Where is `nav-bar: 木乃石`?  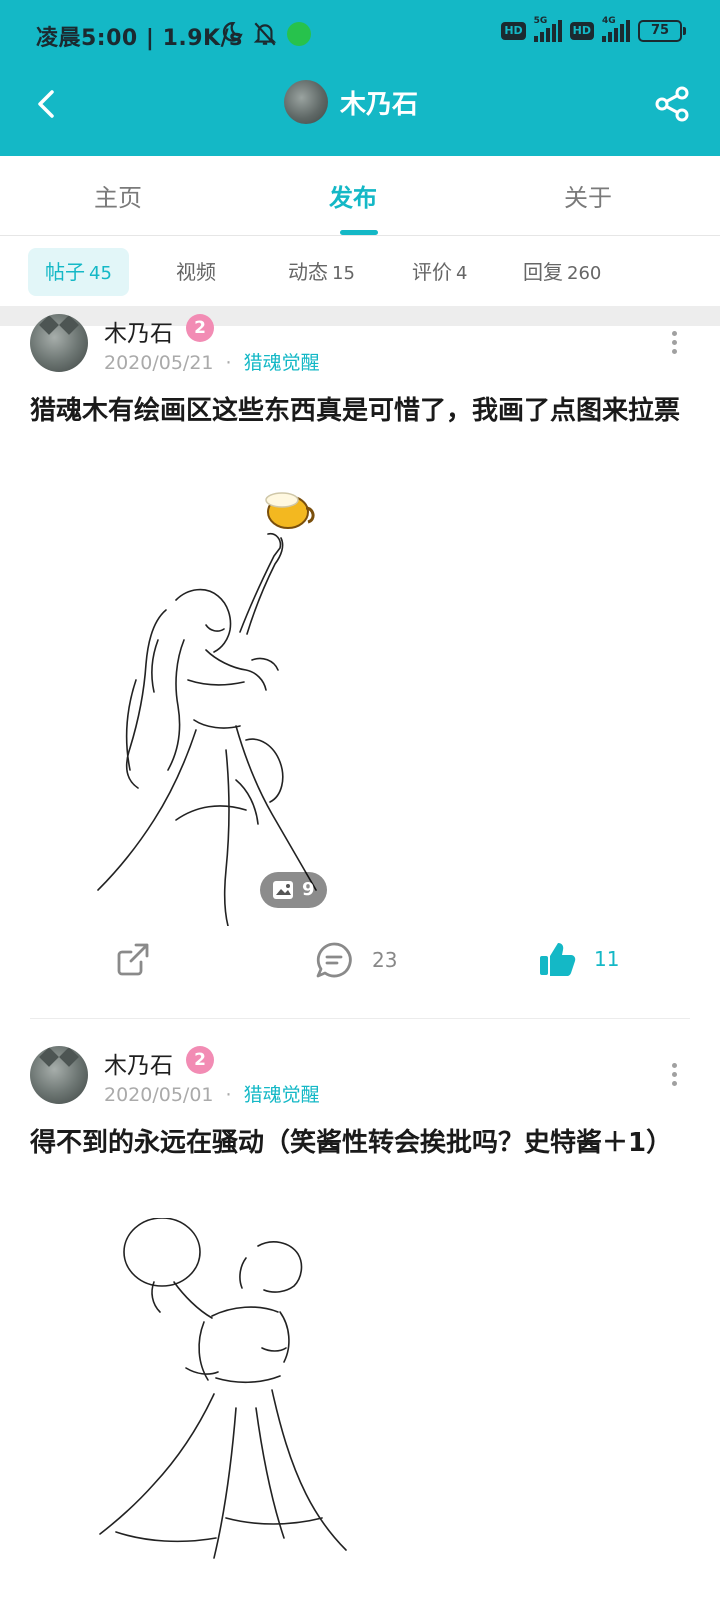
nav-bar: 木乃石 is located at coordinates (360, 113).